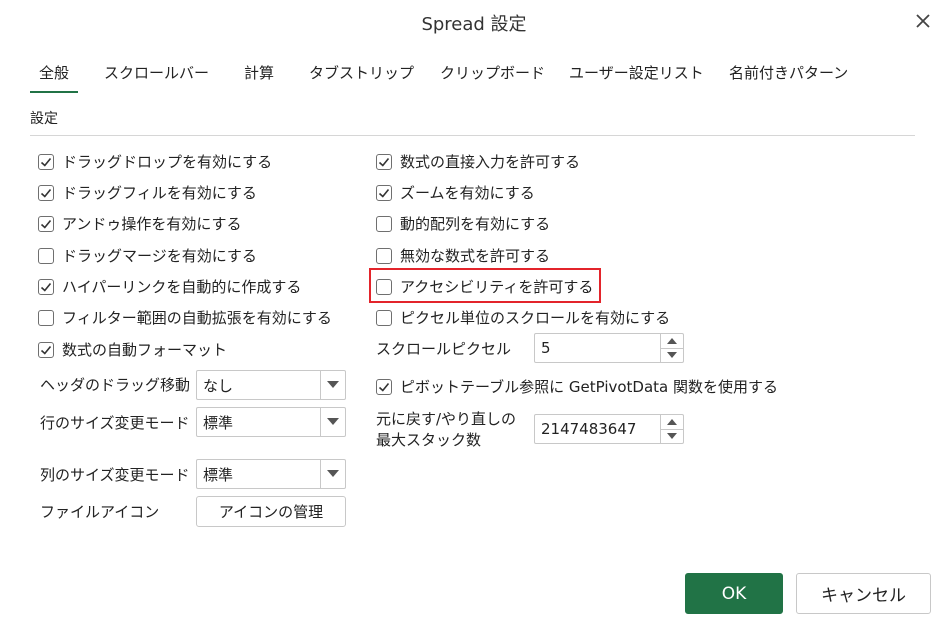 The width and height of the screenshot is (948, 627). I want to click on checkbox-label: フィルター範囲の自動拡張を有効にする, so click(197, 318).